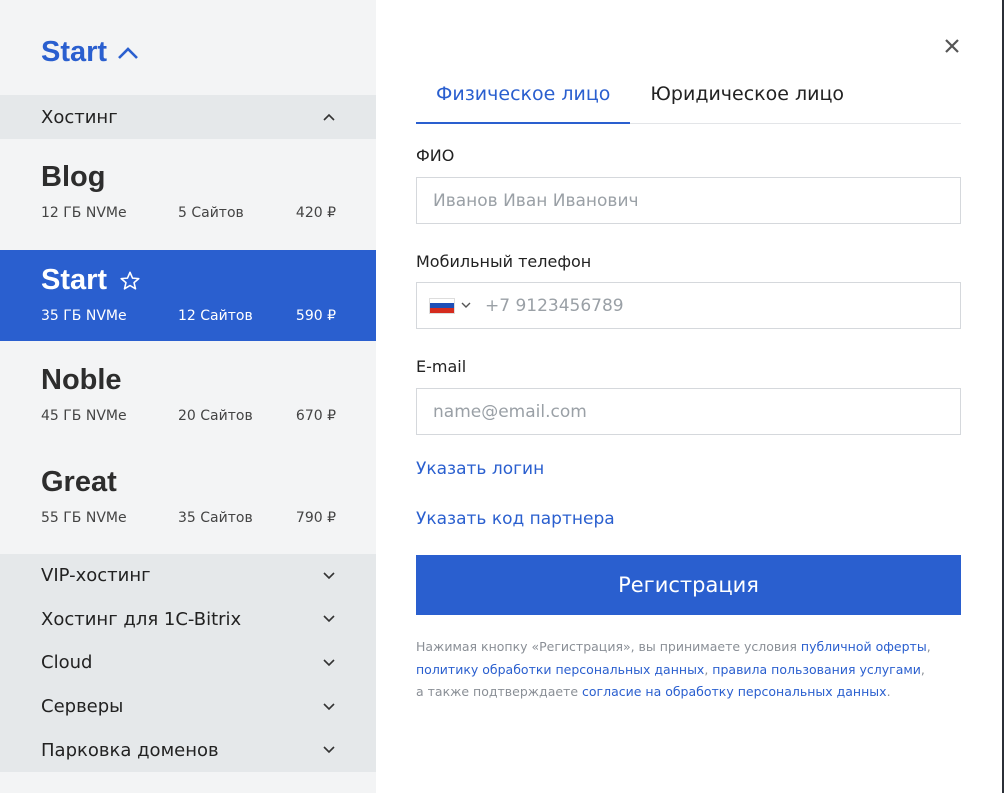 The height and width of the screenshot is (793, 1004). I want to click on tariff-disk: 45 ГБ NVMe, so click(84, 416).